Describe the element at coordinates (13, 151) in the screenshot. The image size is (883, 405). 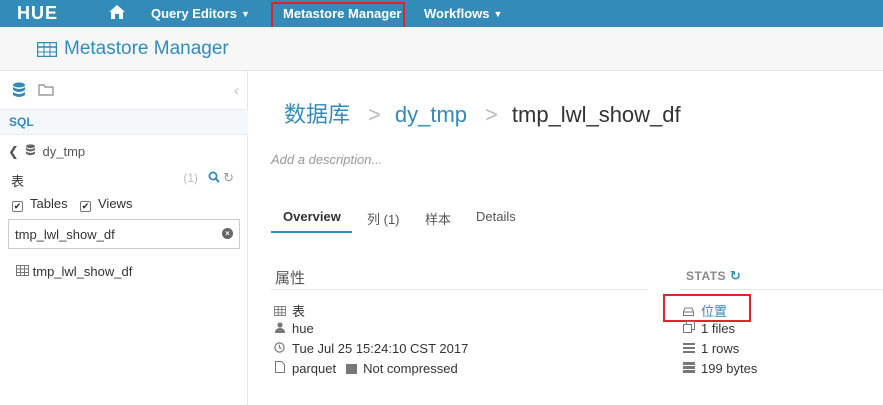
I see `back-icon: ❮` at that location.